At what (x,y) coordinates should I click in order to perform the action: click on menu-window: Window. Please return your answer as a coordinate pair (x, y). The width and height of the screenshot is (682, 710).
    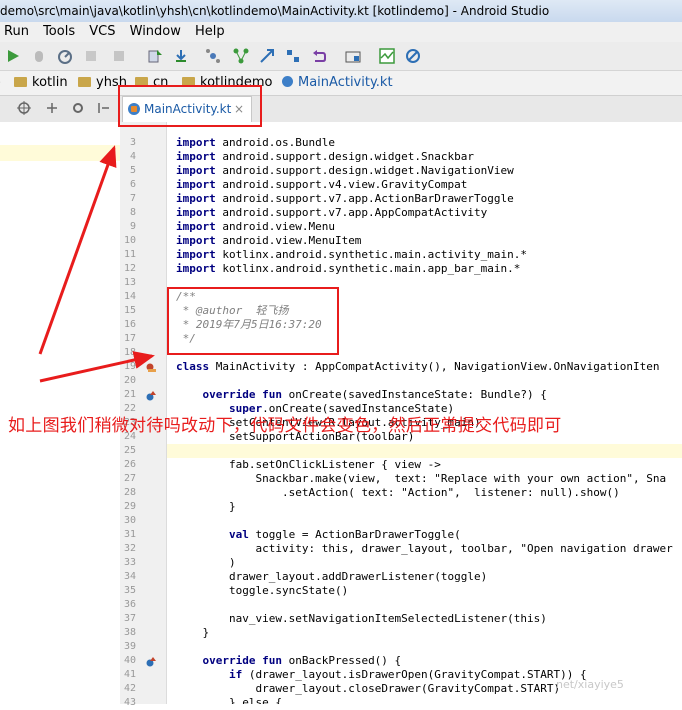
    Looking at the image, I should click on (155, 32).